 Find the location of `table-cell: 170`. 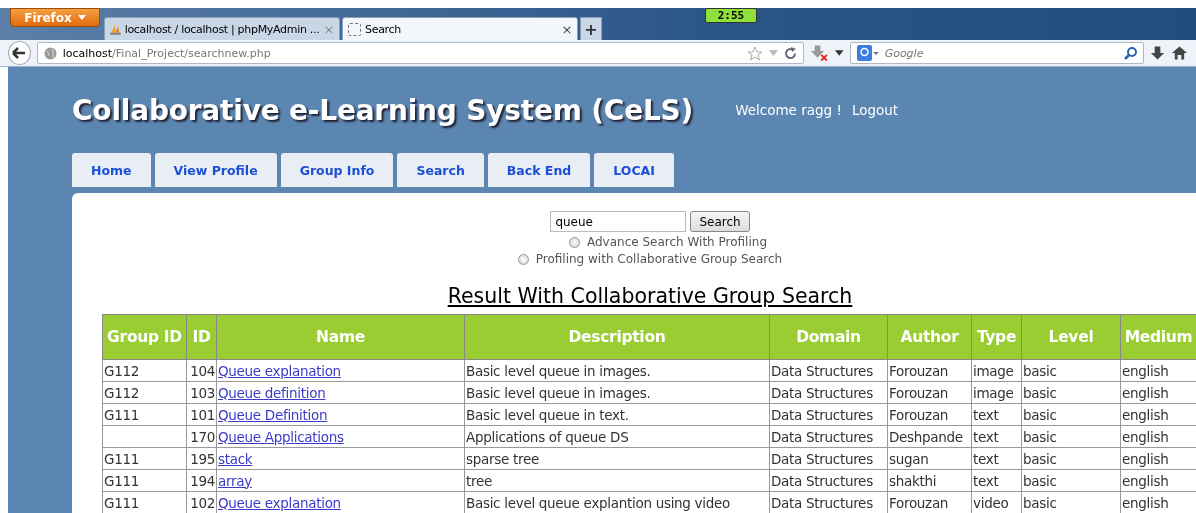

table-cell: 170 is located at coordinates (201, 436).